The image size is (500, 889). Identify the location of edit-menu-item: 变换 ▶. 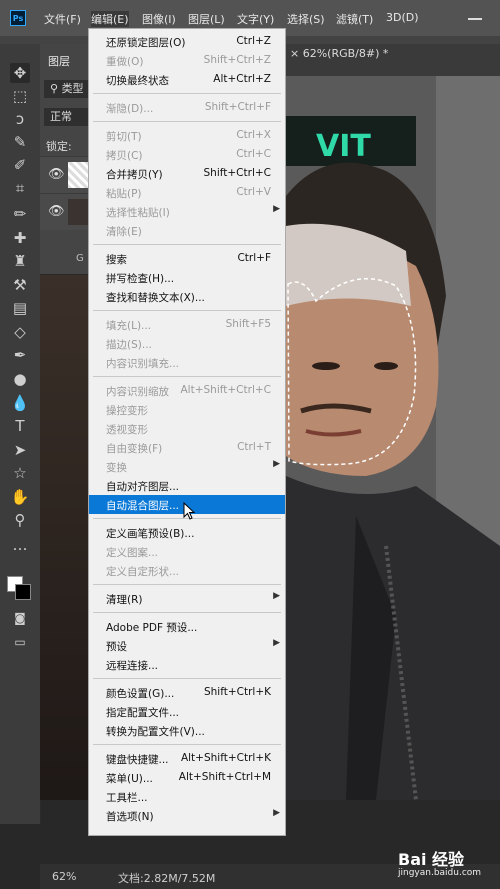
(187, 466).